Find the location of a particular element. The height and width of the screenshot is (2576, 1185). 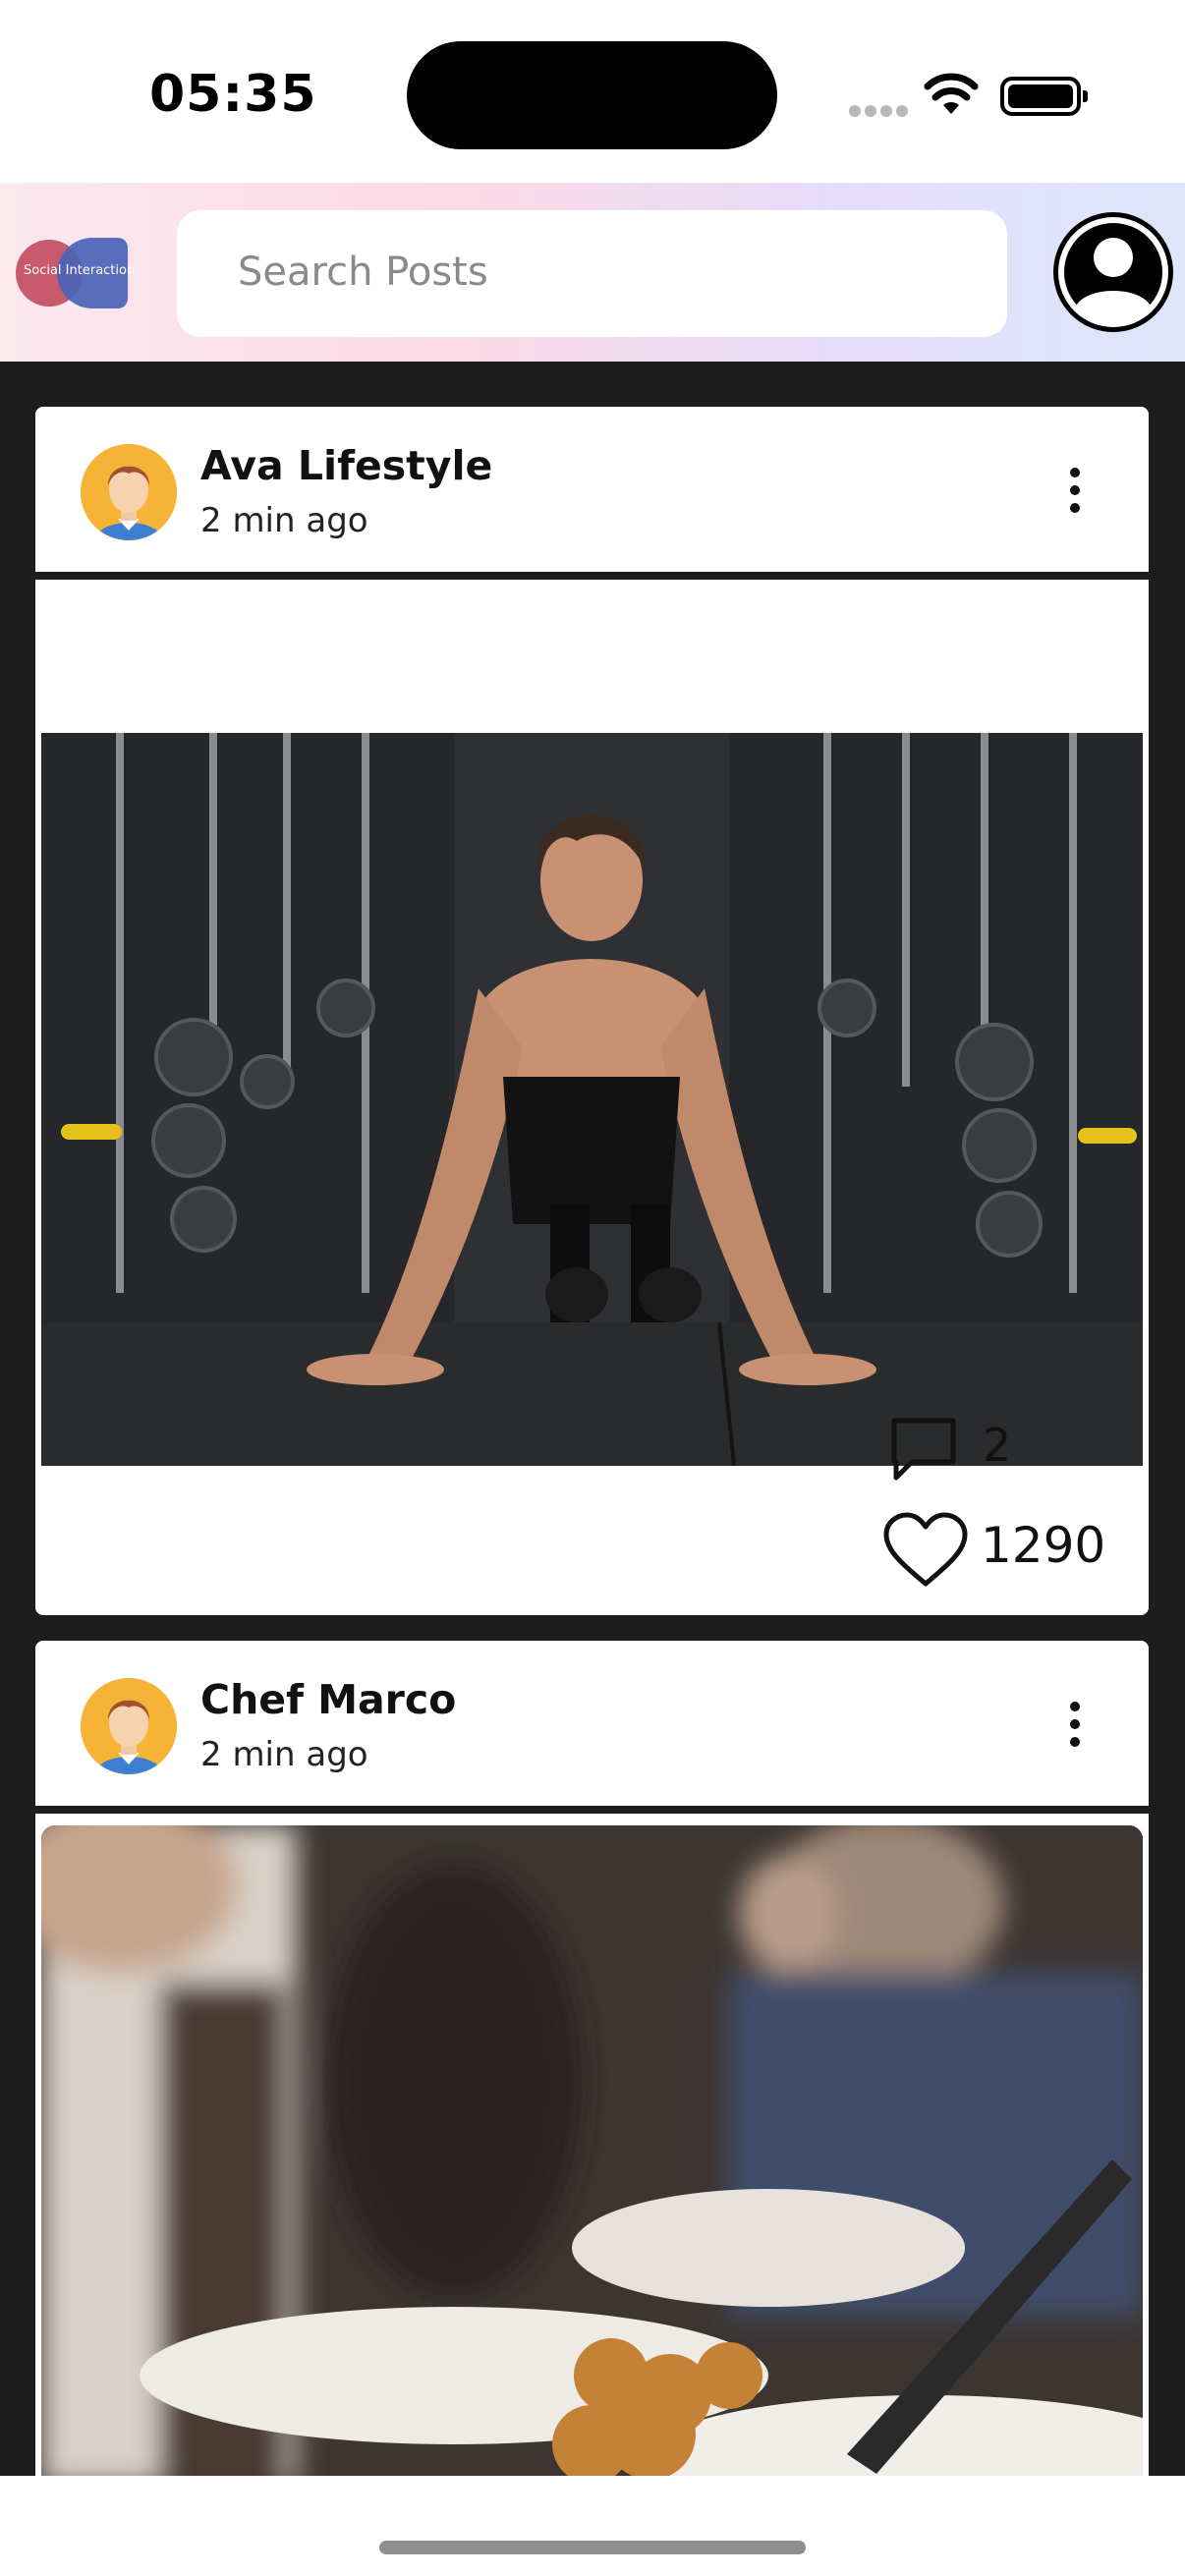

app-header: Social Interaction is located at coordinates (592, 272).